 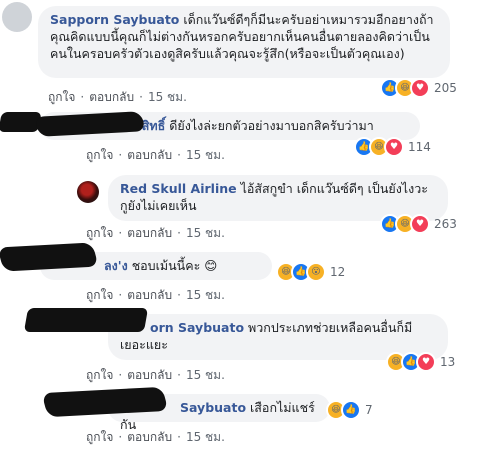 I want to click on reaction-count: 263, so click(x=445, y=224).